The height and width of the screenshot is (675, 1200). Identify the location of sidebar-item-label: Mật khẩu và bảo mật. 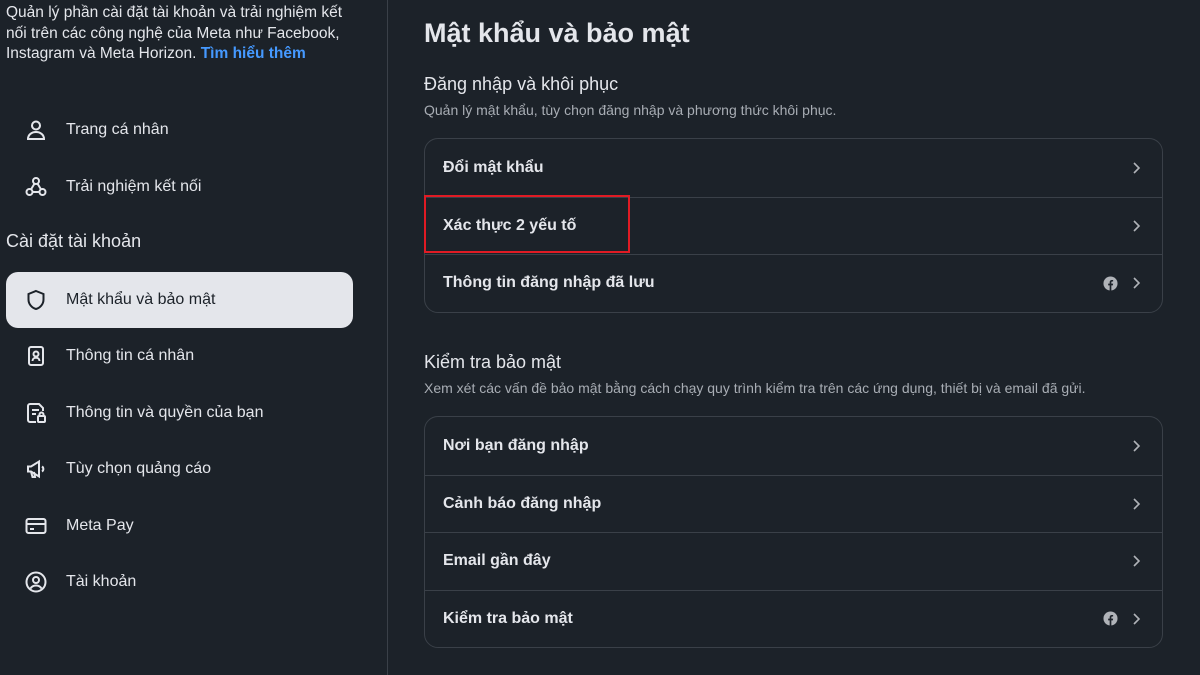
(141, 299).